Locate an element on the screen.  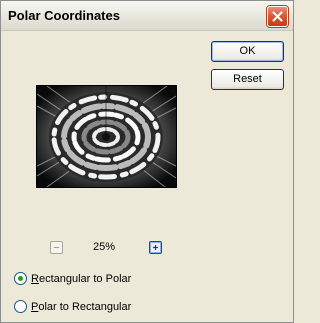
zoom-in-button is located at coordinates (155, 247).